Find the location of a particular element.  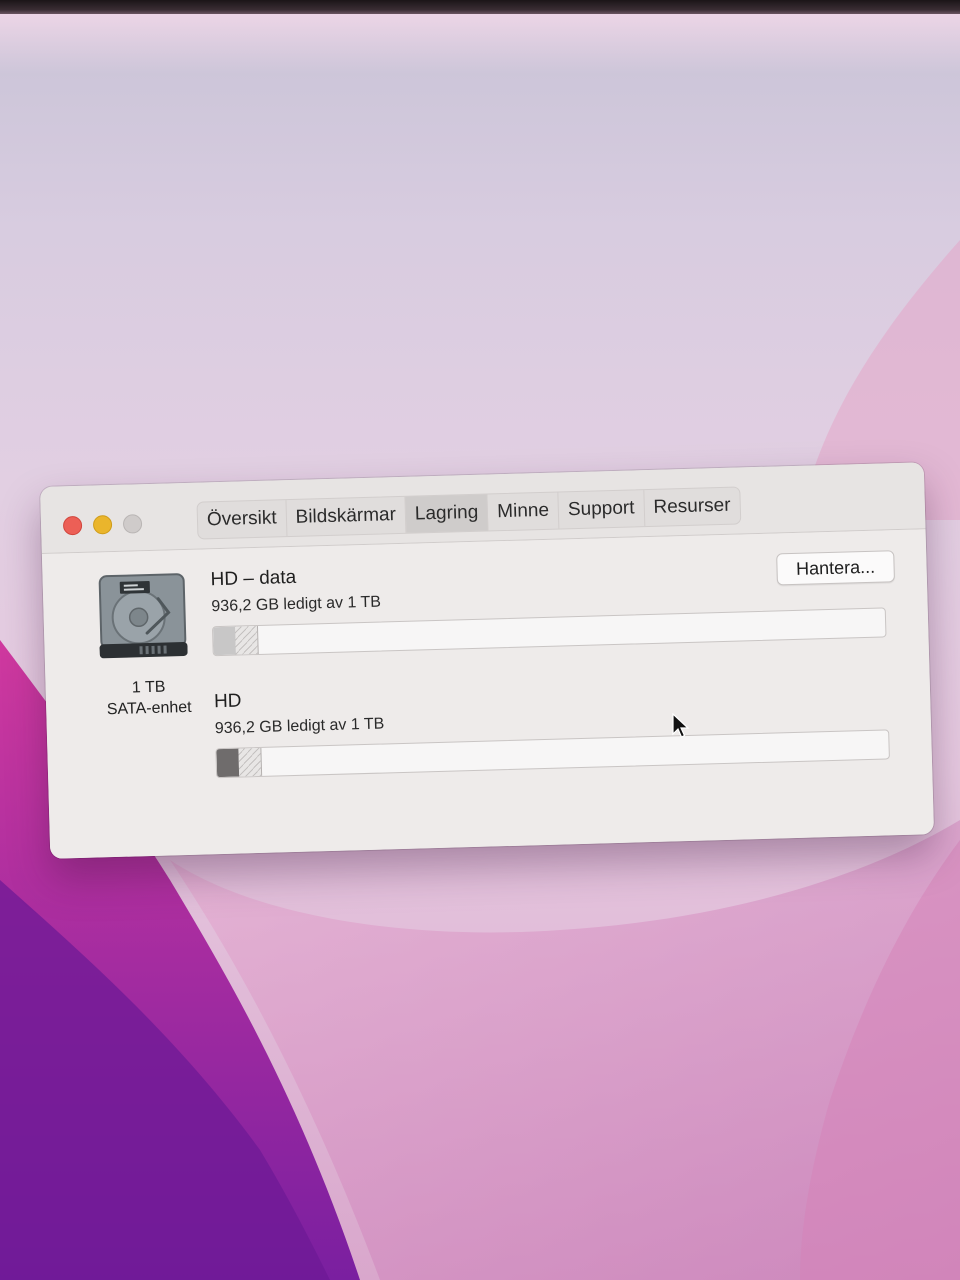

screen-bezel is located at coordinates (480, 7).